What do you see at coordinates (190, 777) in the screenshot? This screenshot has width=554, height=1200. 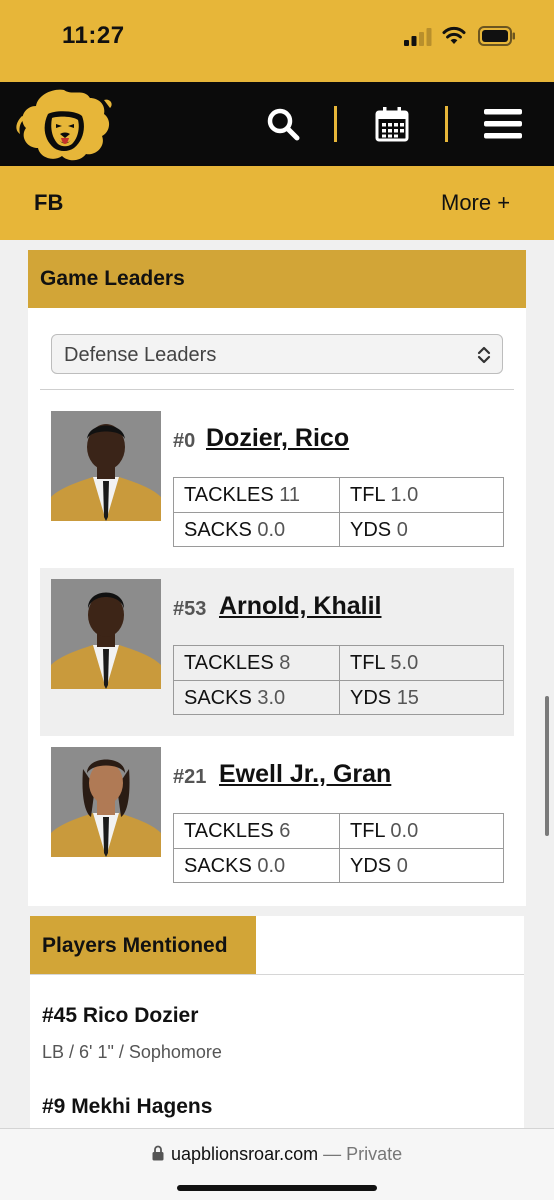 I see `player-number: #21` at bounding box center [190, 777].